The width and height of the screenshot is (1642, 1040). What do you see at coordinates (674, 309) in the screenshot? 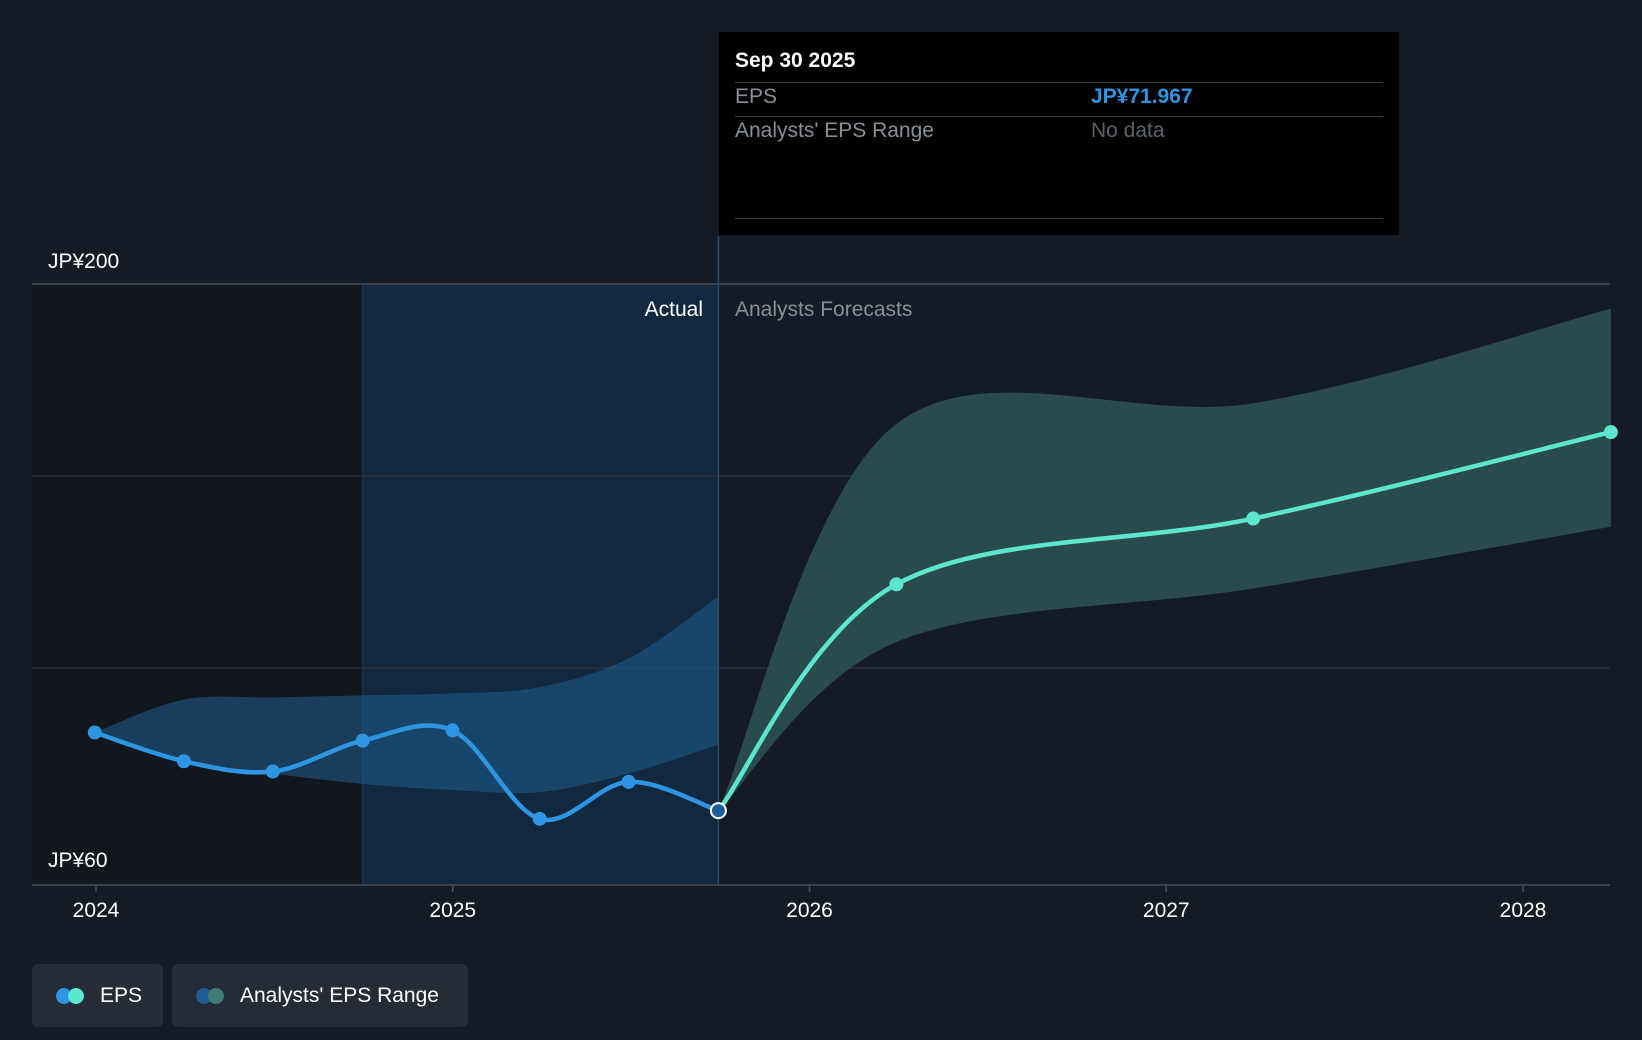
I see `actual-region-label: Actual` at bounding box center [674, 309].